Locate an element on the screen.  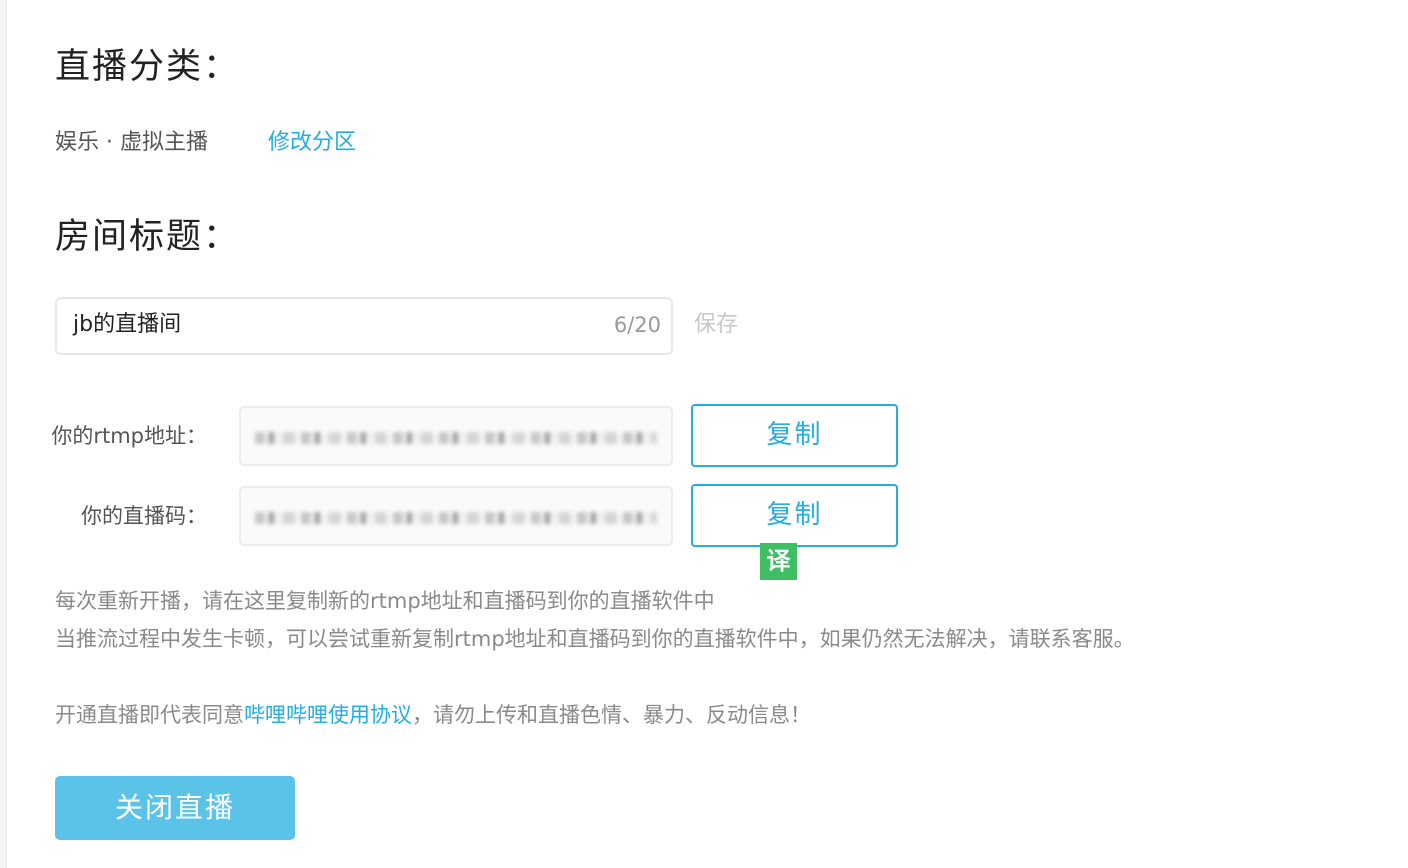
stream-key-field is located at coordinates (456, 516).